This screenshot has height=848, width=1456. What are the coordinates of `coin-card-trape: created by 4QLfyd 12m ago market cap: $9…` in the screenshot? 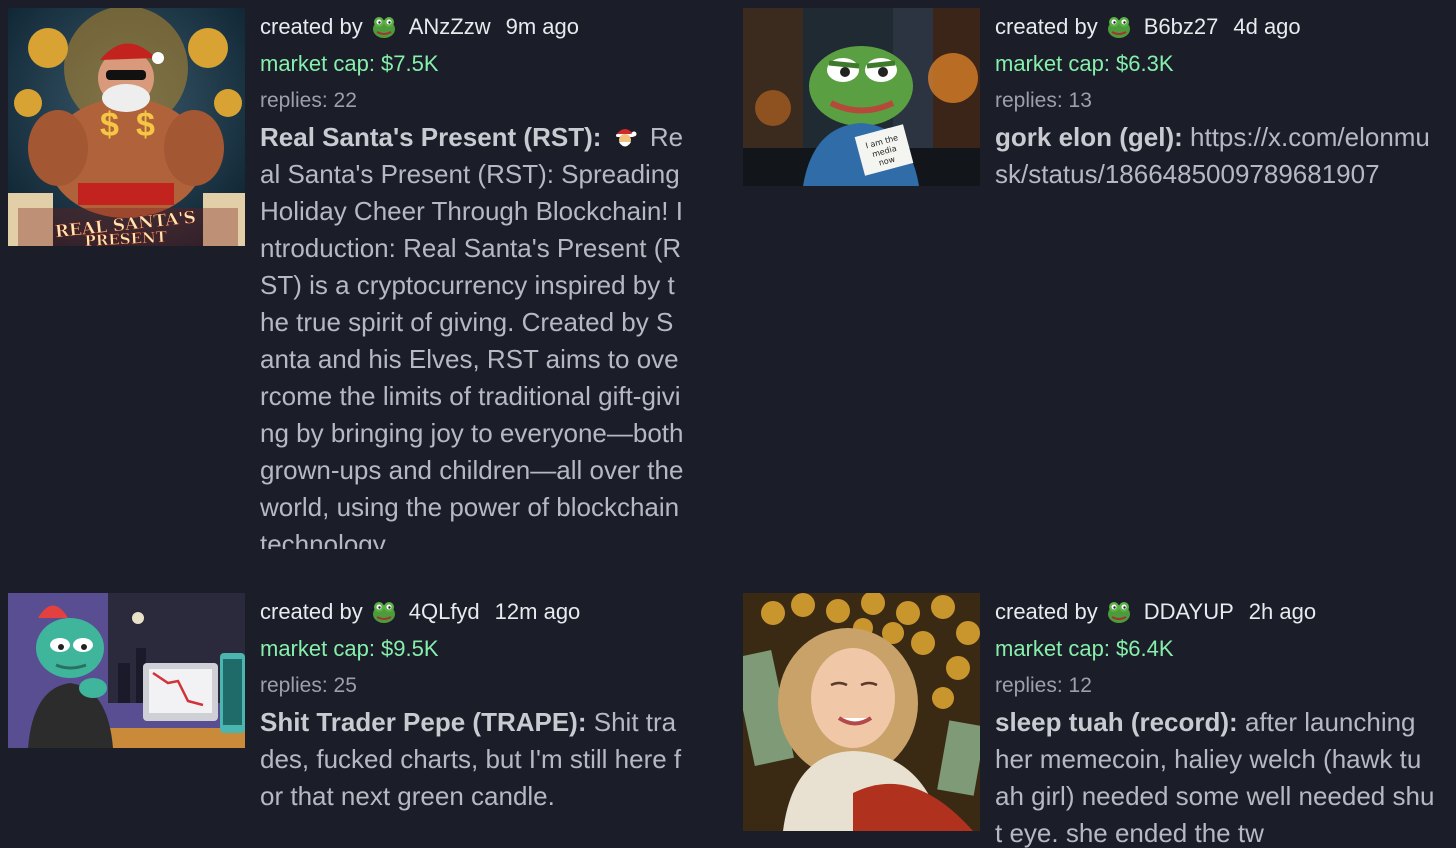 It's located at (348, 713).